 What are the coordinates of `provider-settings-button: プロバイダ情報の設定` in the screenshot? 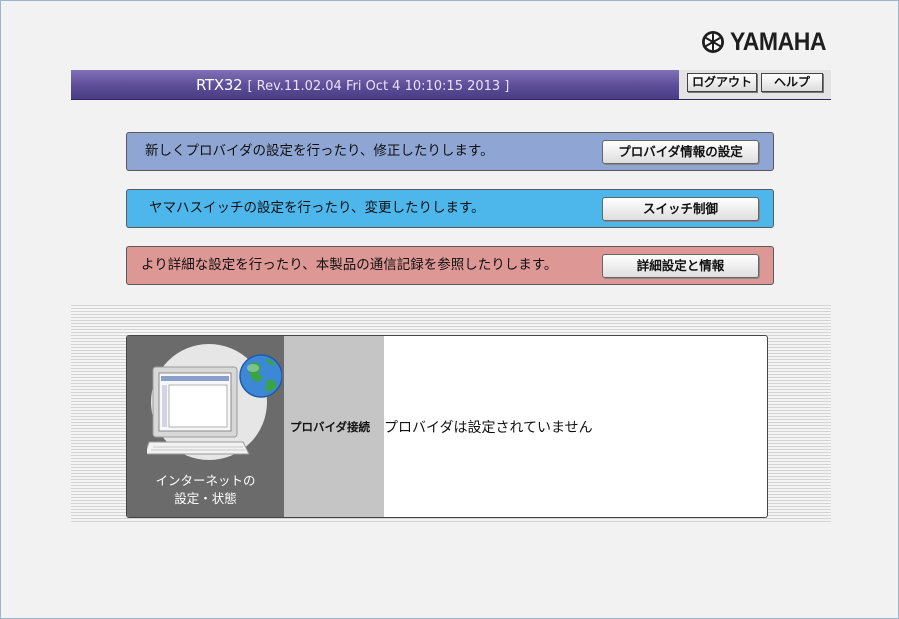 It's located at (680, 152).